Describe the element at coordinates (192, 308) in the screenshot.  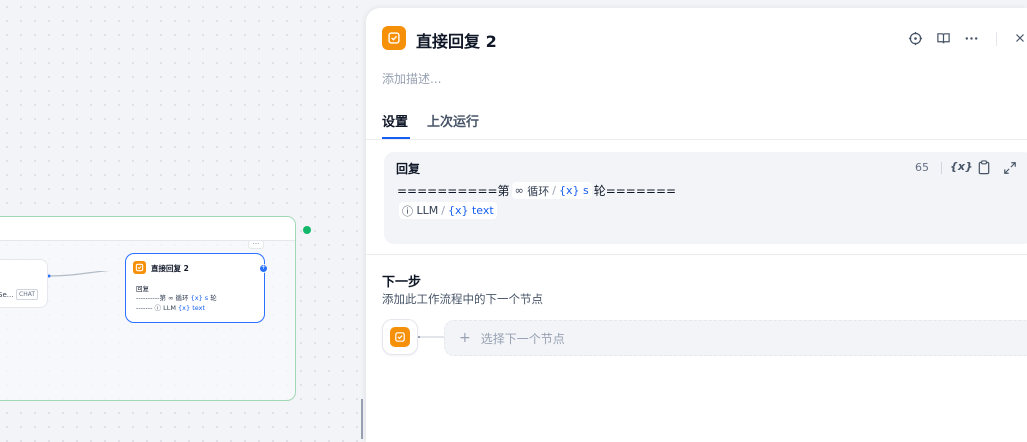
I see `variable-ref: {x} text` at that location.